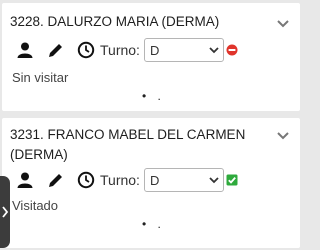 Image resolution: width=320 pixels, height=250 pixels. Describe the element at coordinates (128, 144) in the screenshot. I see `patient-title: 3231. FRANCO MABEL DEL CARMEN (DERMA)` at that location.